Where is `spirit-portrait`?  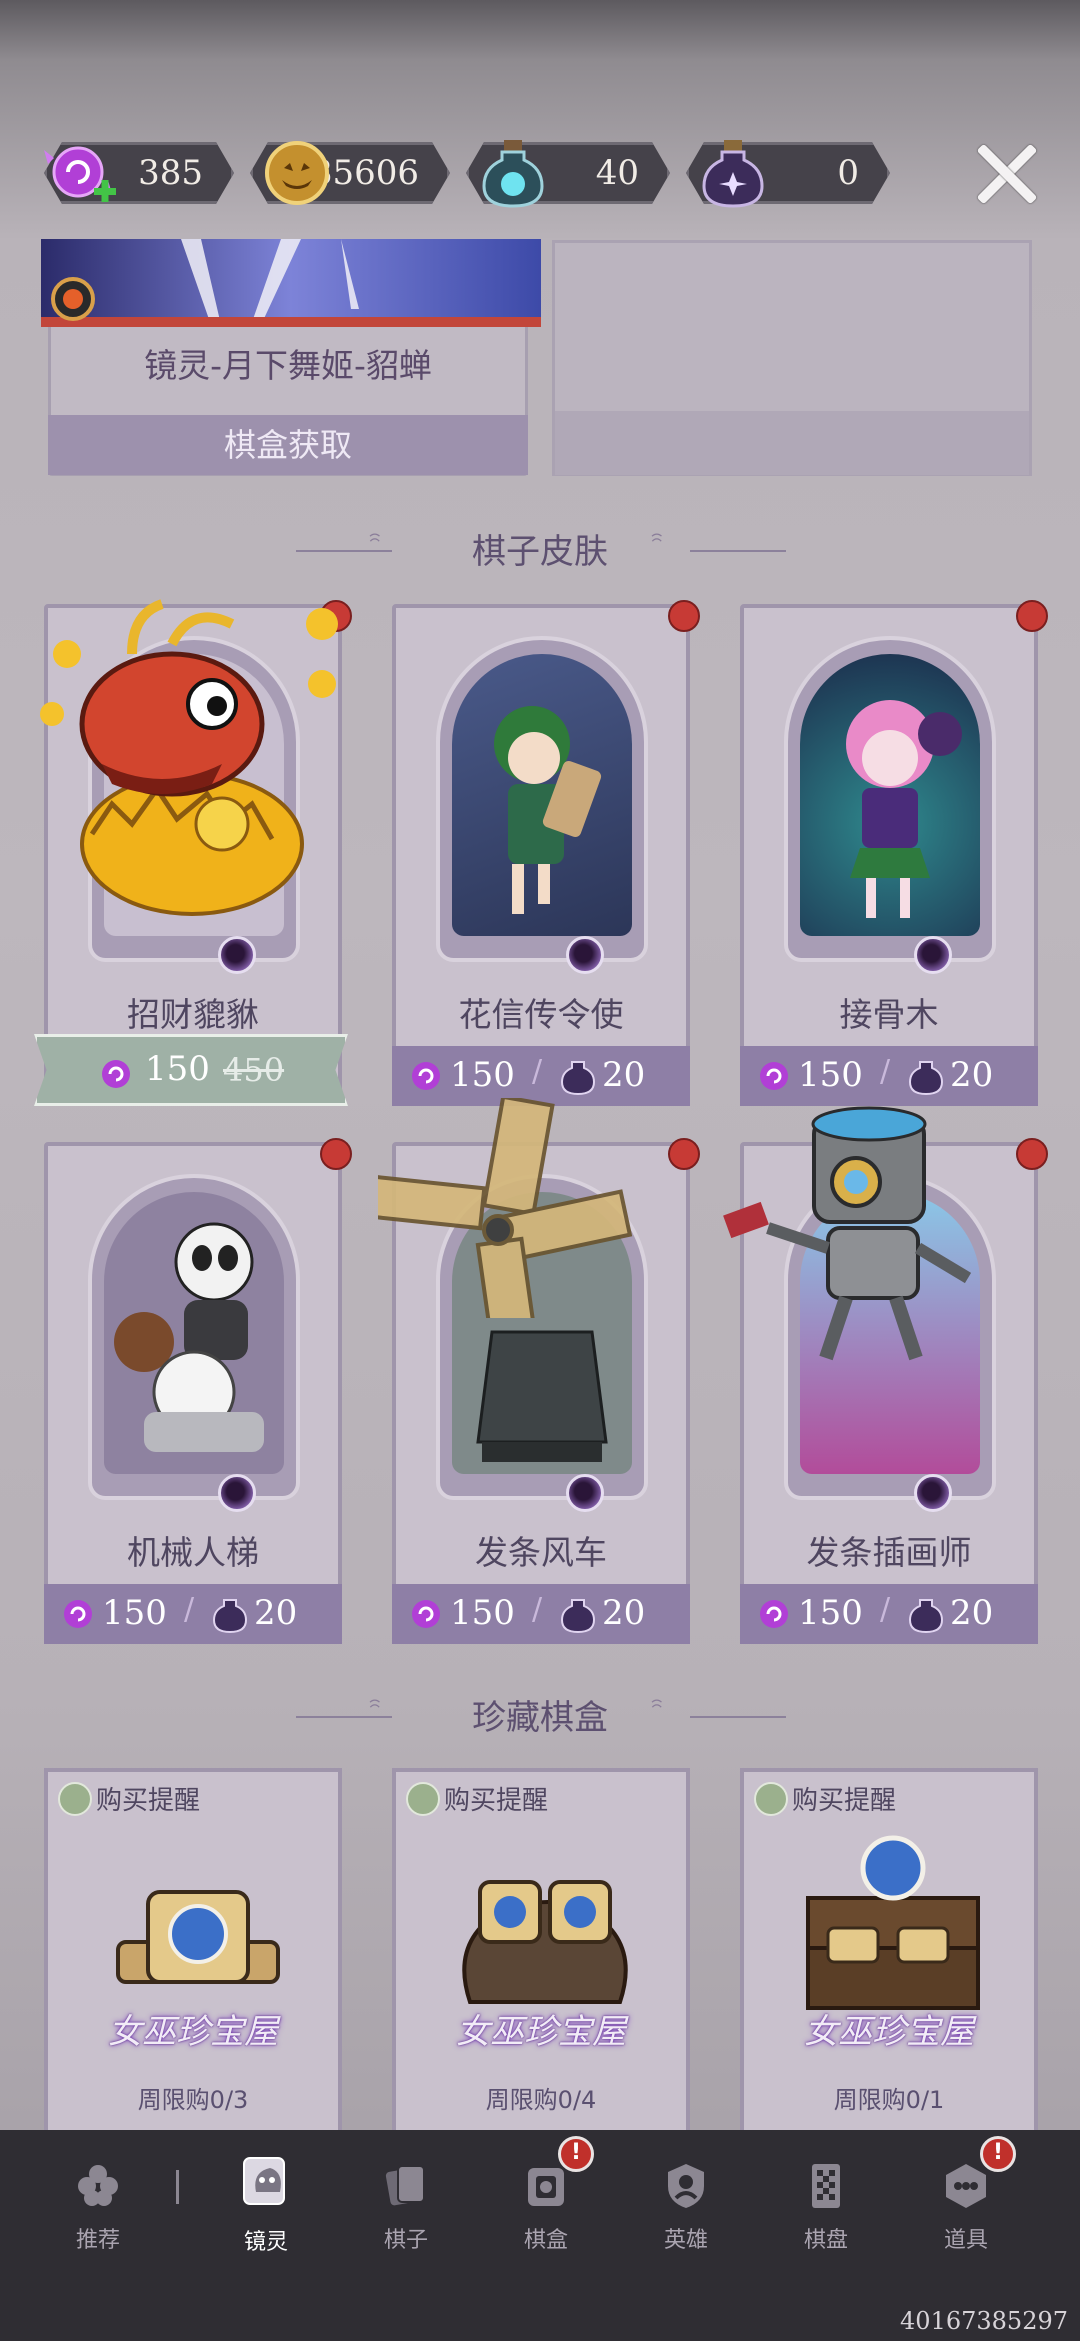 spirit-portrait is located at coordinates (291, 283).